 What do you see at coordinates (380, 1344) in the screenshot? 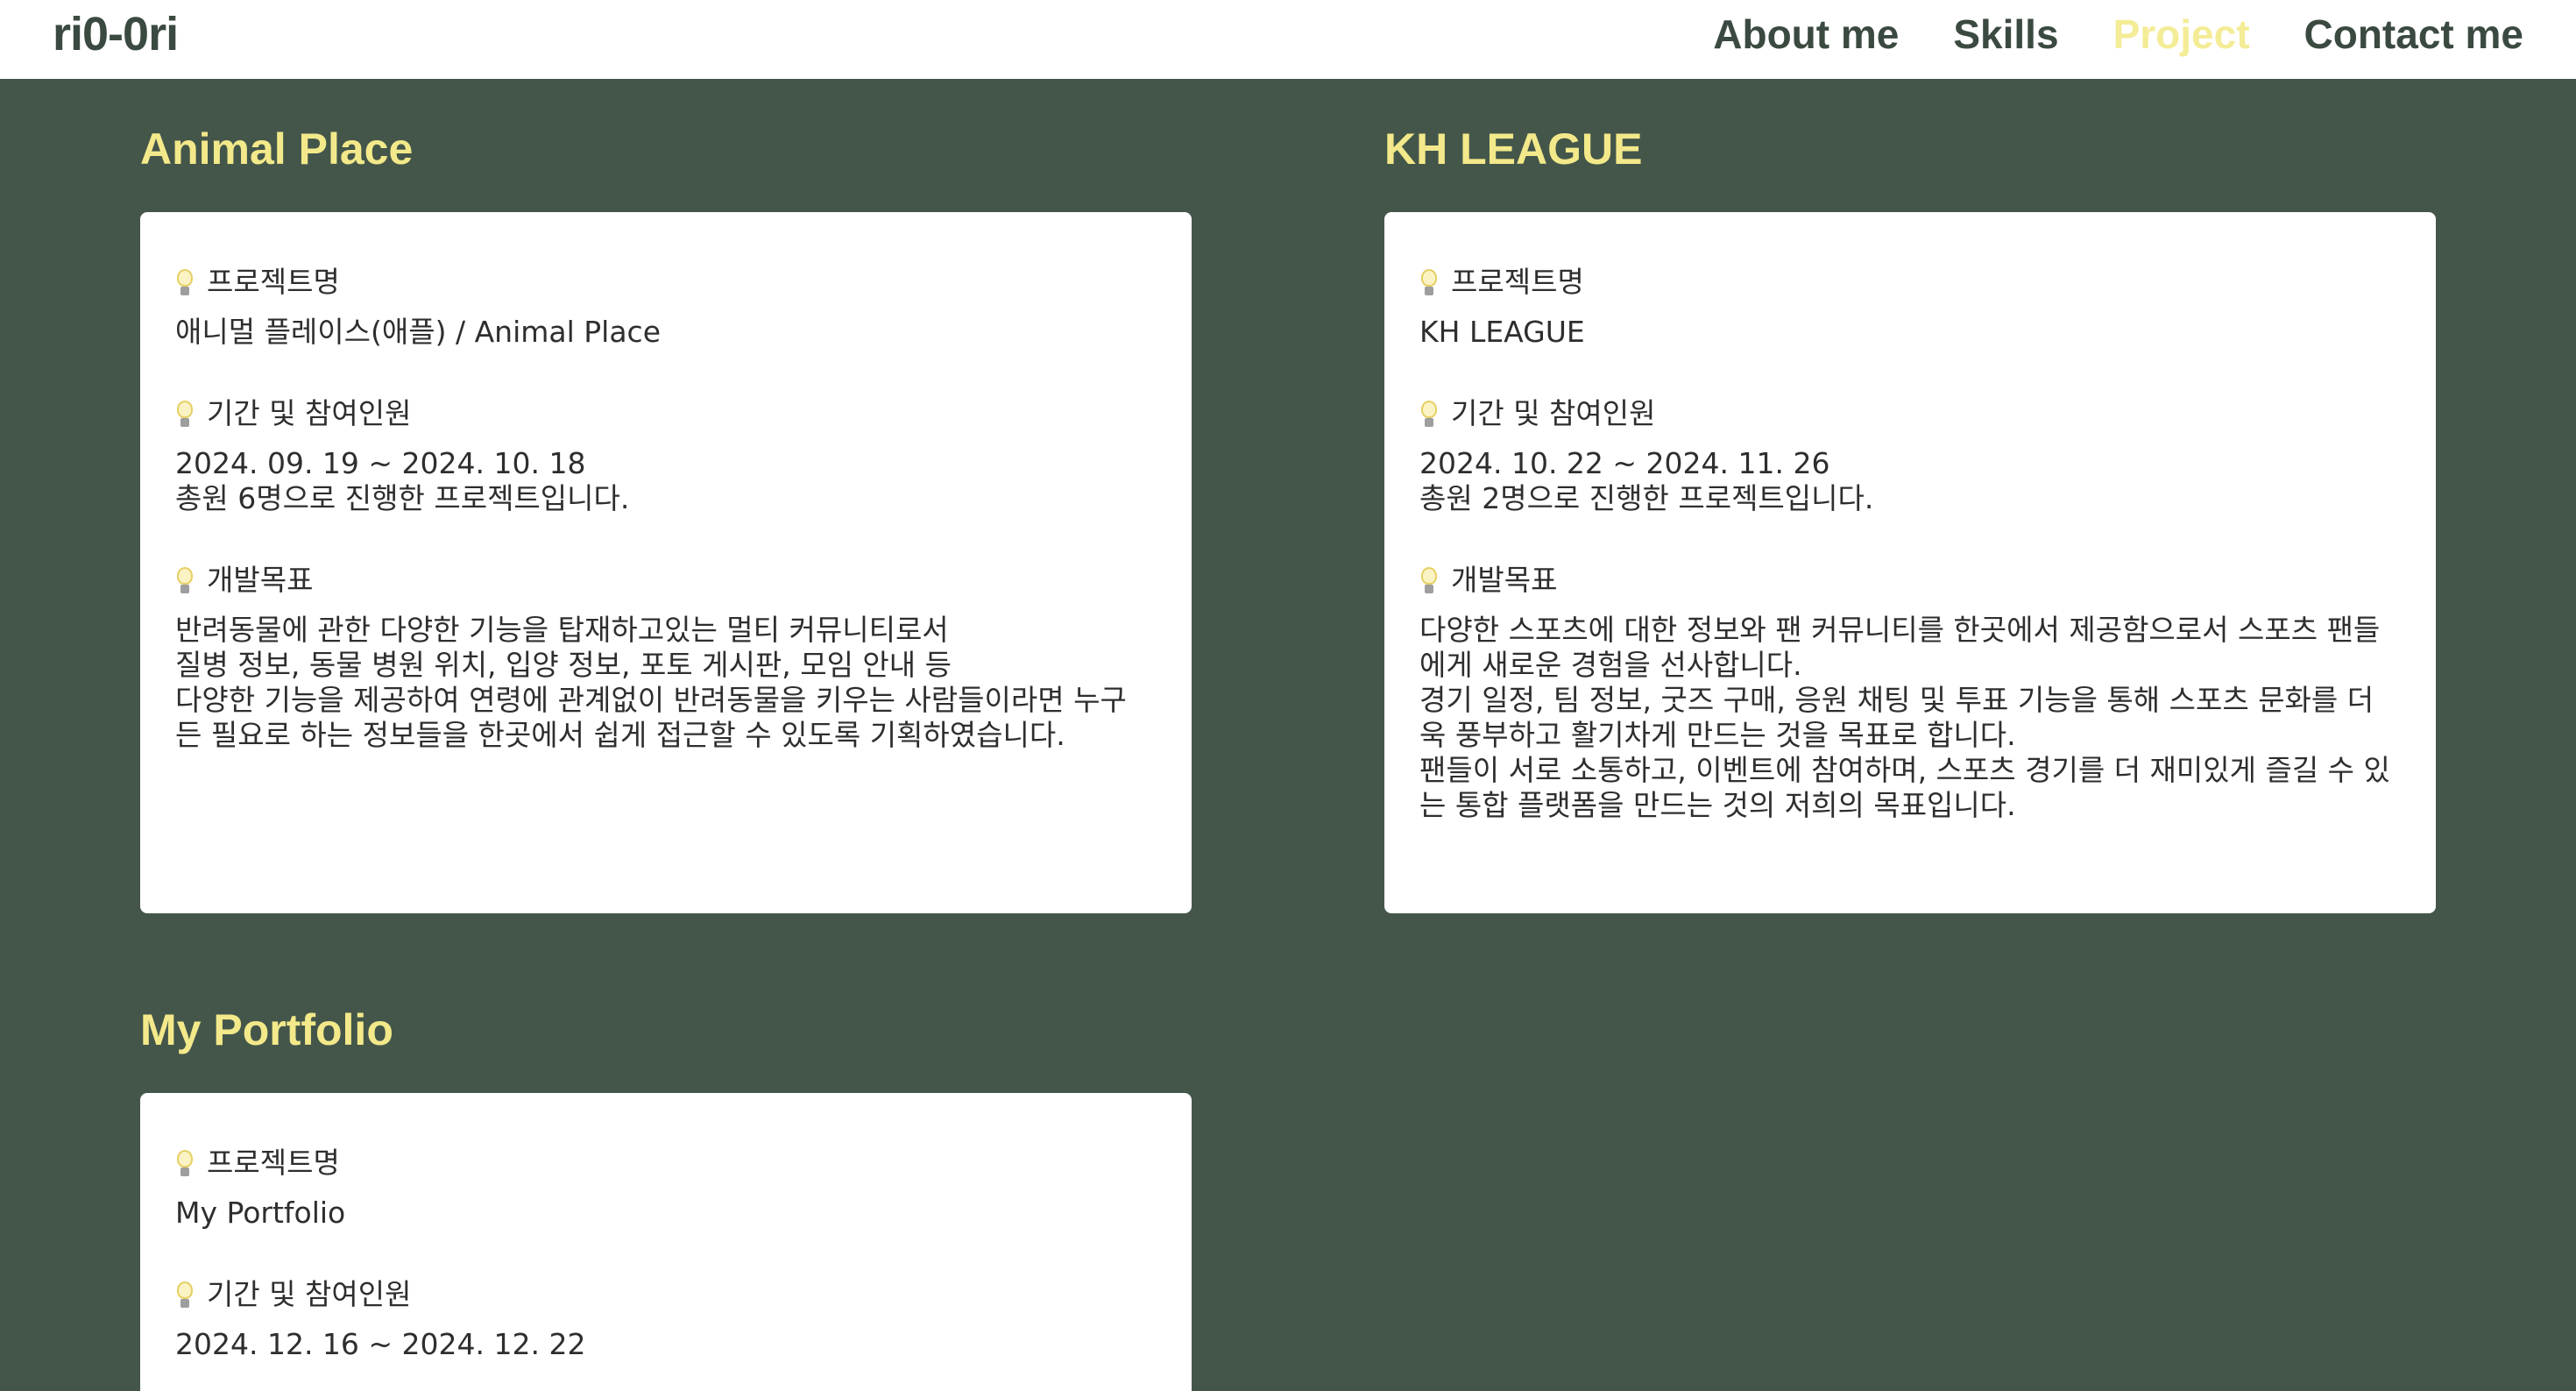
I see `section-text: 2024. 12. 16 ~ 2024. 12. 22` at bounding box center [380, 1344].